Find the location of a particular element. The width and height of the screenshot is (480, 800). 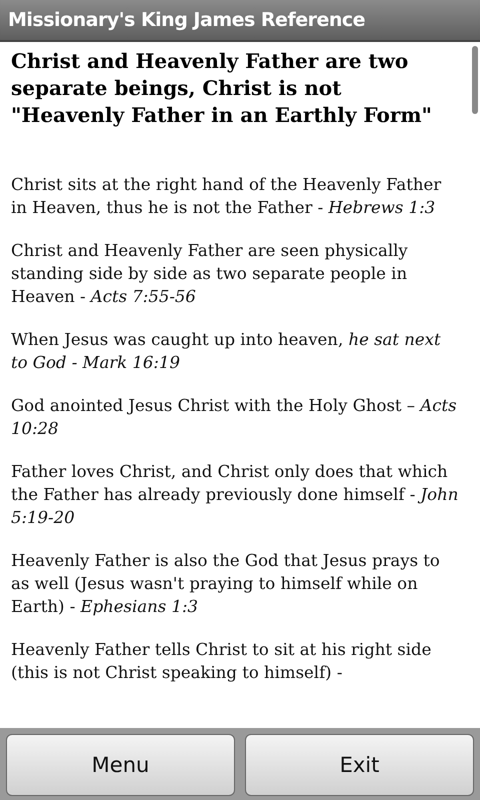

menu-button: Exit is located at coordinates (359, 765).